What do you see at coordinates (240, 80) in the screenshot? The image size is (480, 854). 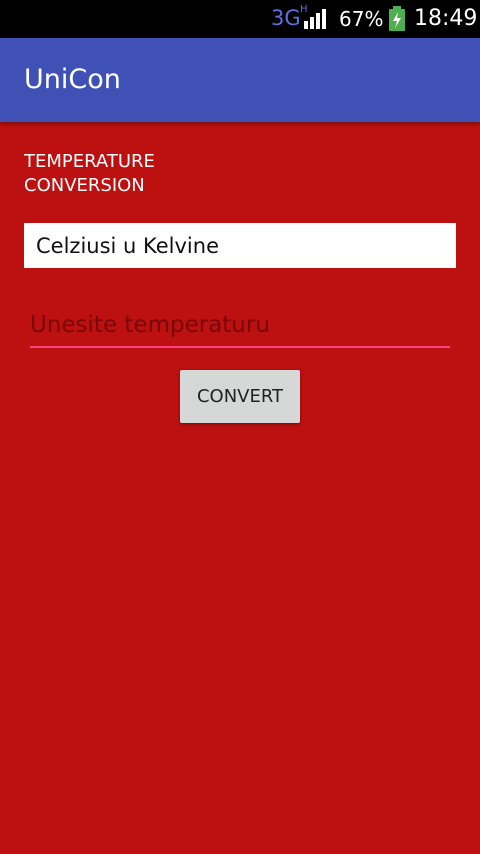 I see `app-bar: UniCon` at bounding box center [240, 80].